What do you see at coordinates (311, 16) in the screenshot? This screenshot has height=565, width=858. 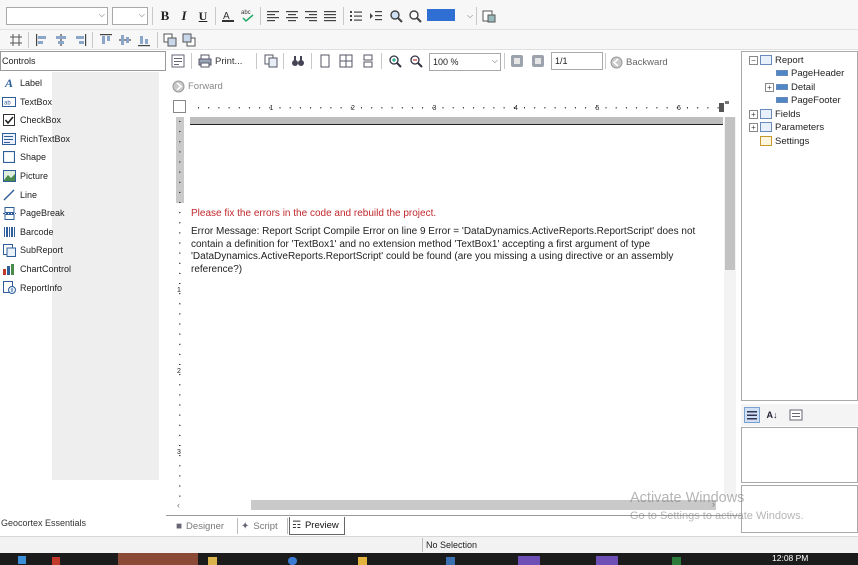 I see `align-right-icon` at bounding box center [311, 16].